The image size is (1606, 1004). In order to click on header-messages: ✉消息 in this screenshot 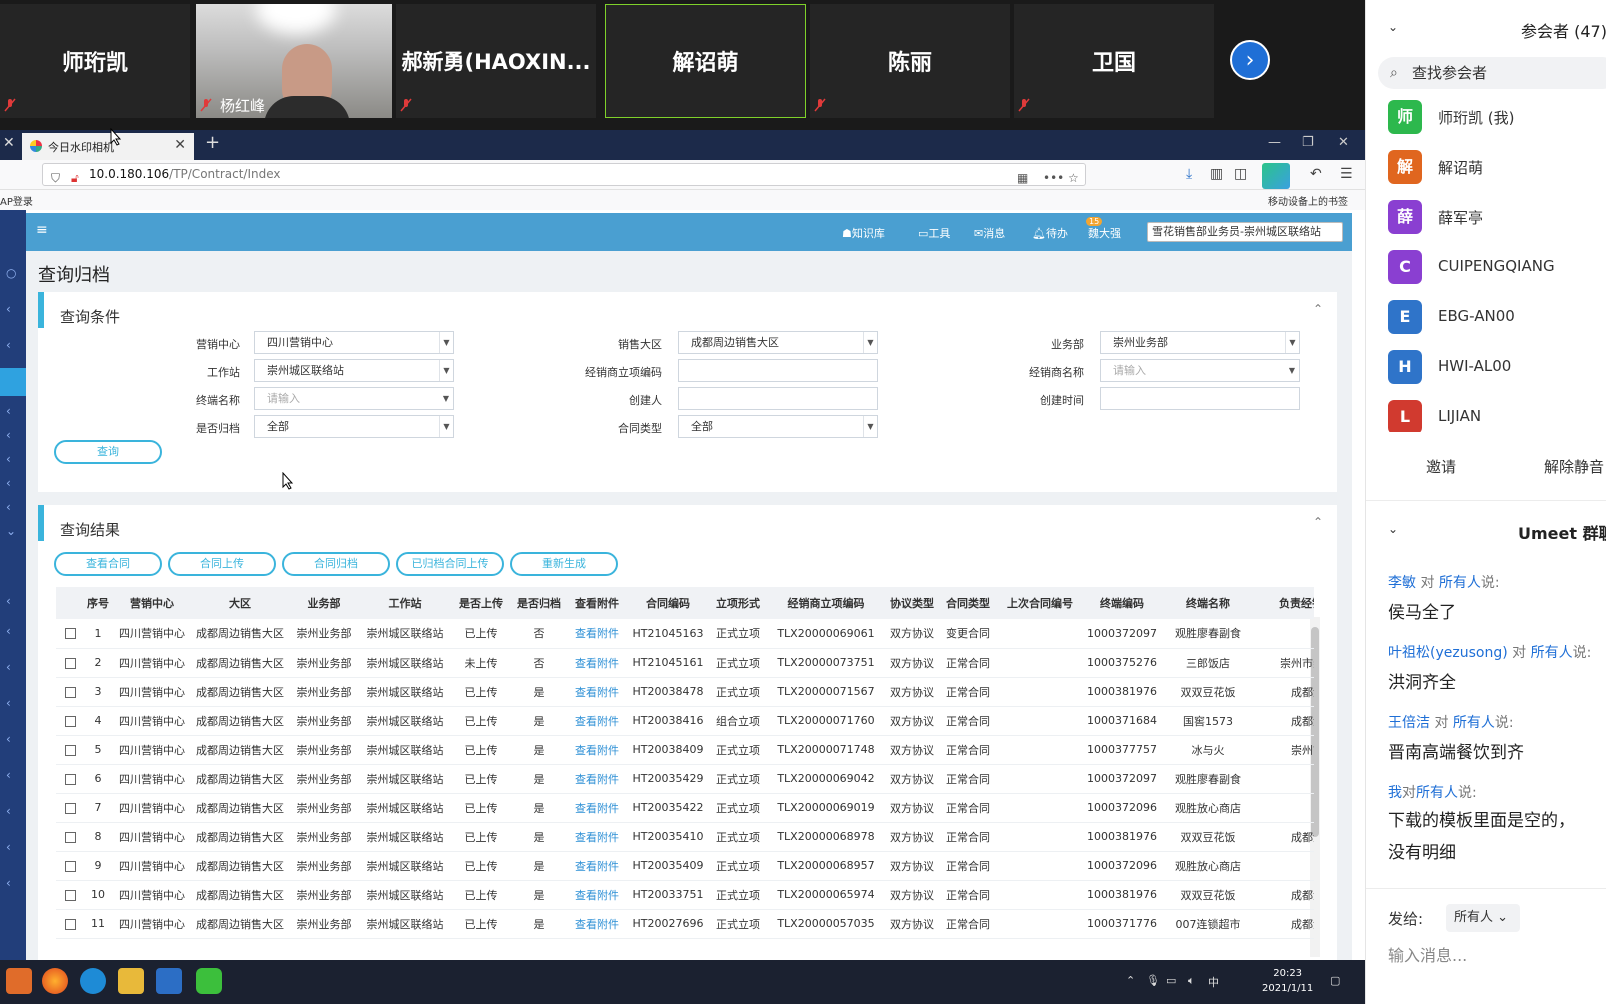, I will do `click(989, 233)`.